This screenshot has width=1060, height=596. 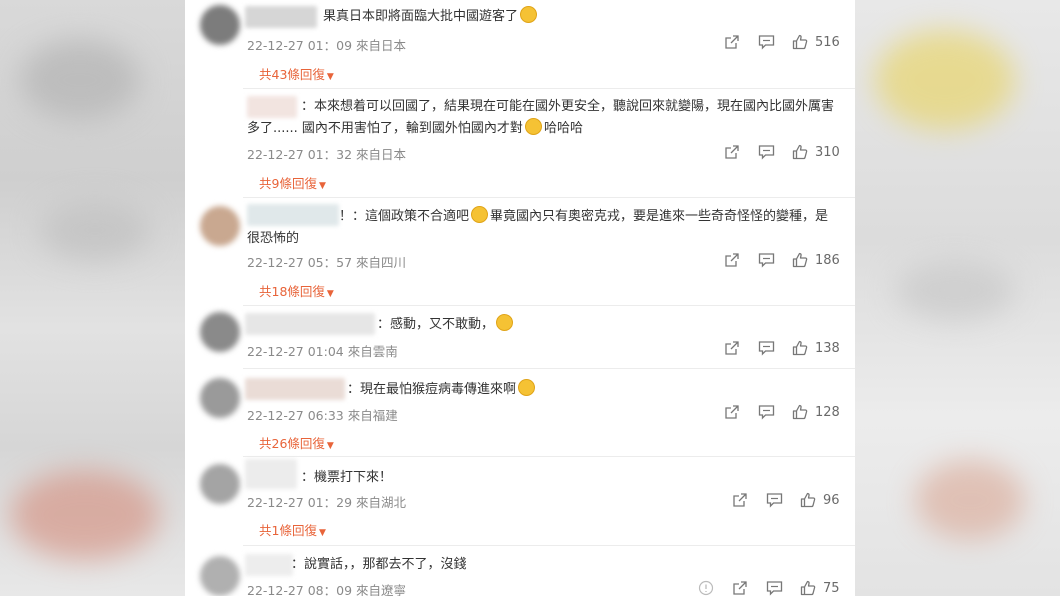 I want to click on comment-text: ：機票打下來！, so click(x=347, y=477).